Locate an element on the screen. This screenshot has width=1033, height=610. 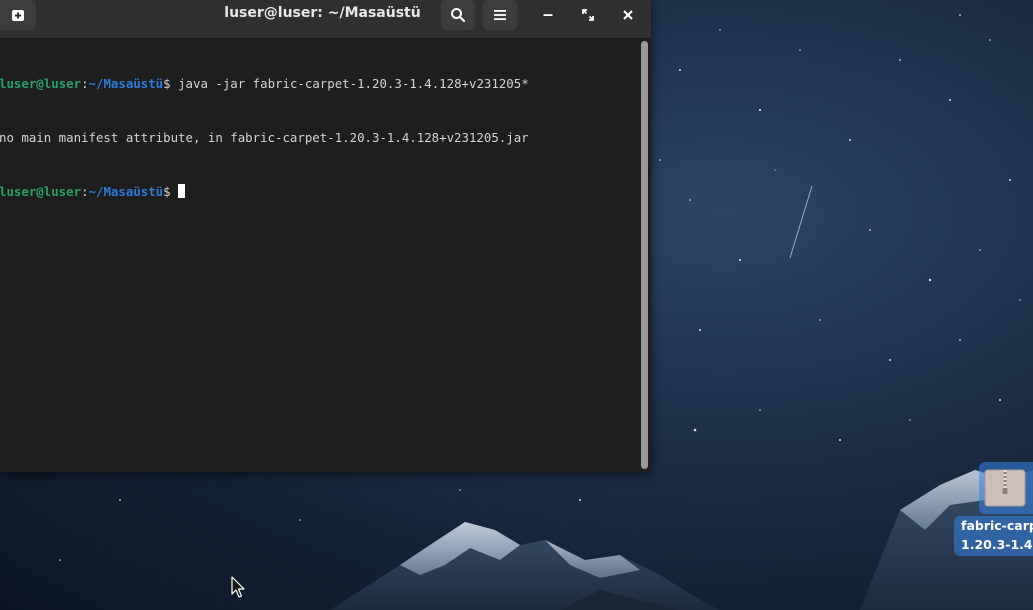
maximize-icon is located at coordinates (588, 15).